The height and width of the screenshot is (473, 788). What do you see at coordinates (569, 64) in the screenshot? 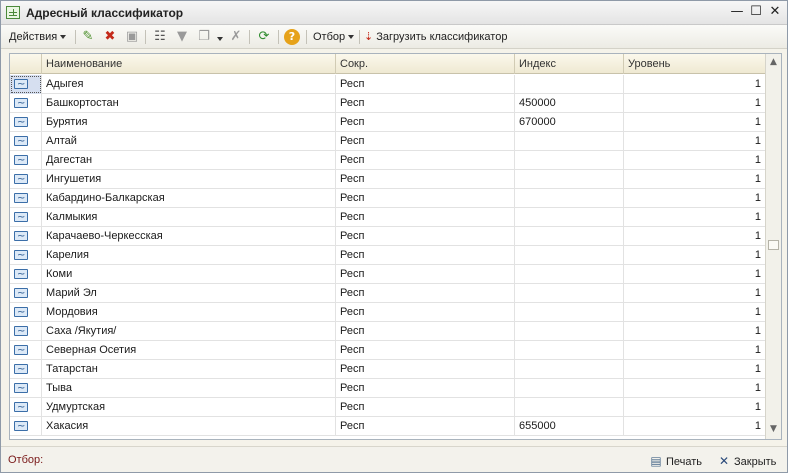
I see `header-index: Индекс` at bounding box center [569, 64].